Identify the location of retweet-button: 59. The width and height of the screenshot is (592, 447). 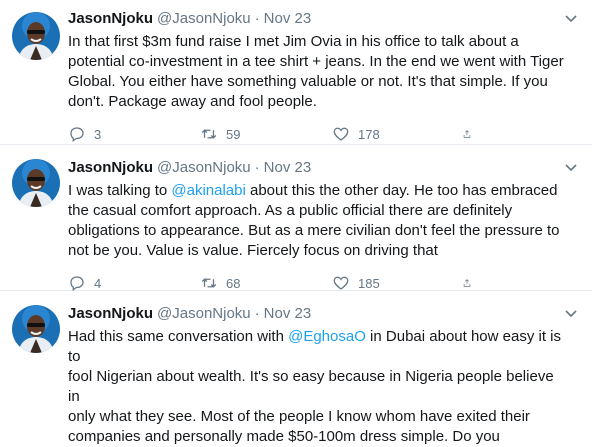
(266, 134).